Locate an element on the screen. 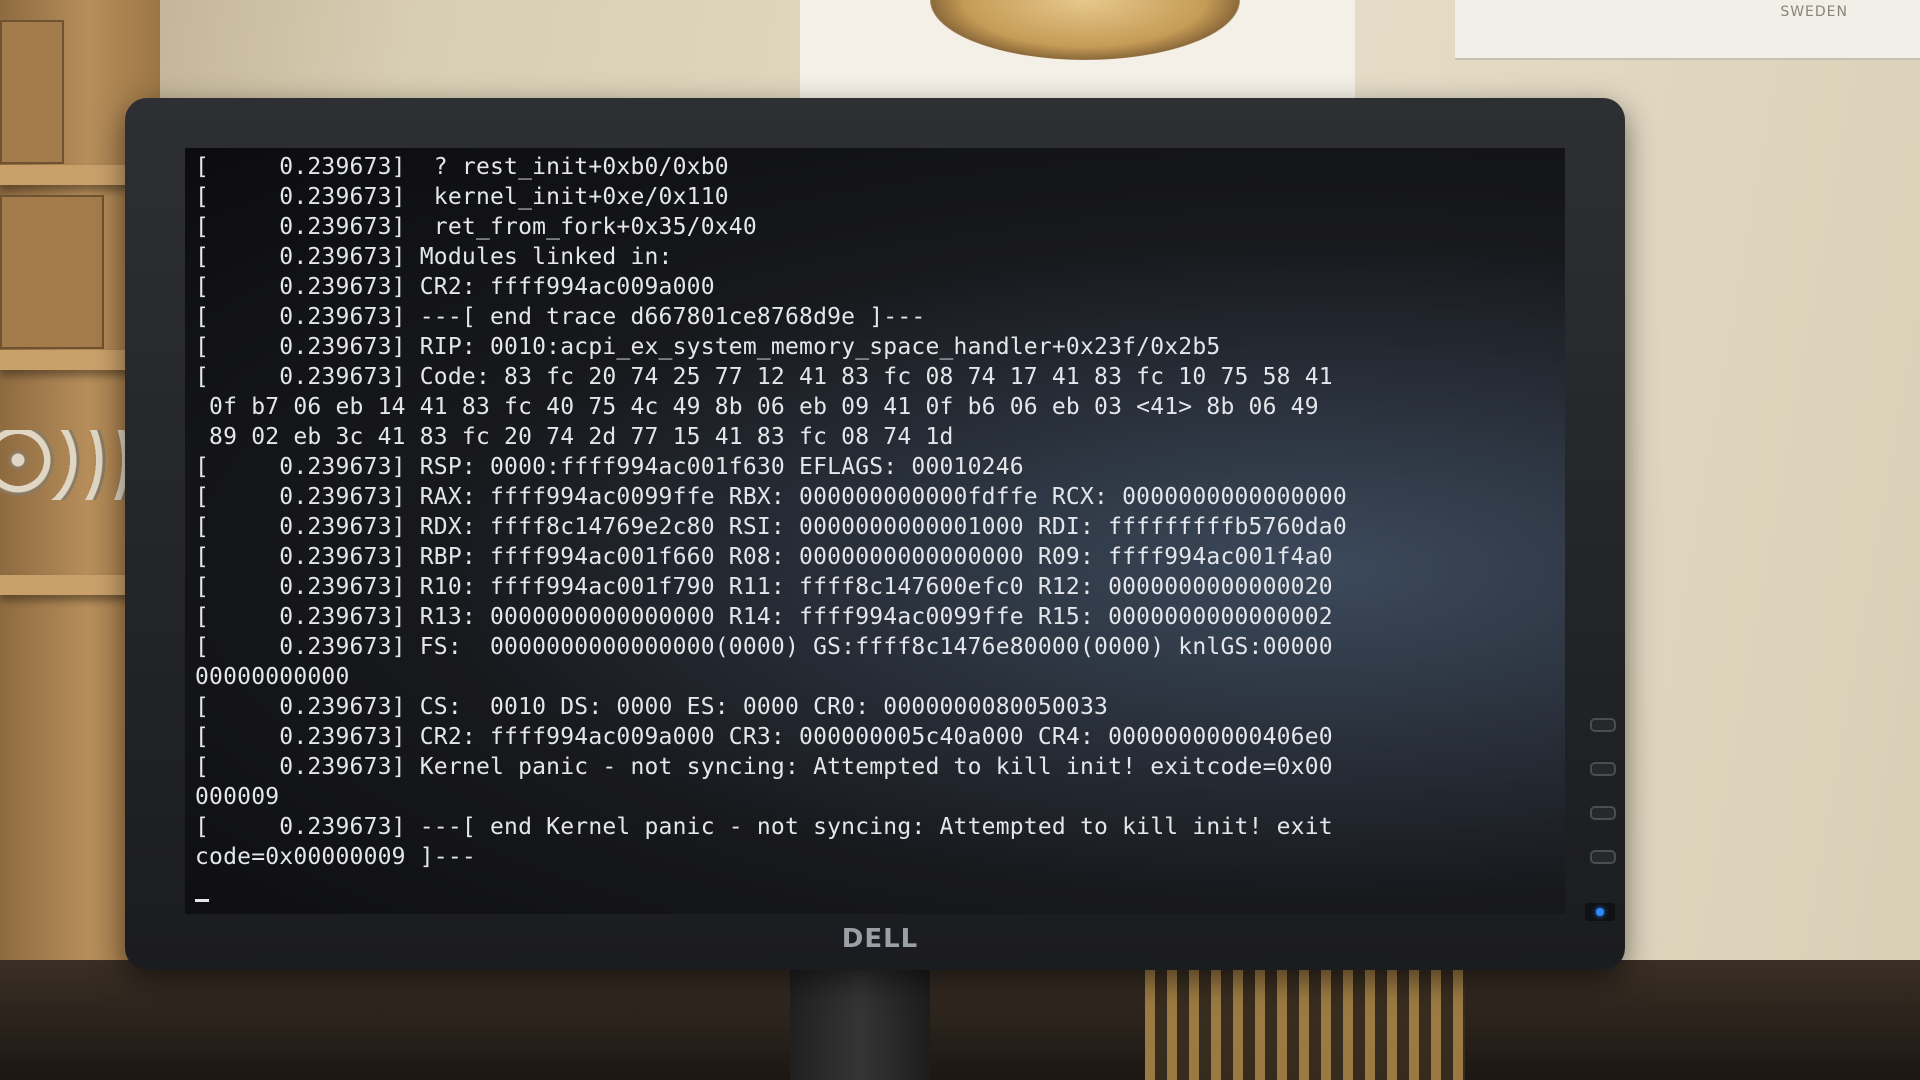  console-line: 000009 is located at coordinates (237, 797).